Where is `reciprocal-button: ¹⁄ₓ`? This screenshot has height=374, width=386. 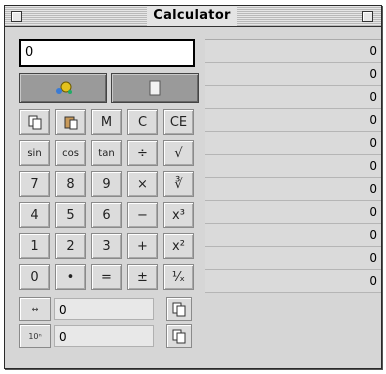
reciprocal-button: ¹⁄ₓ is located at coordinates (178, 277).